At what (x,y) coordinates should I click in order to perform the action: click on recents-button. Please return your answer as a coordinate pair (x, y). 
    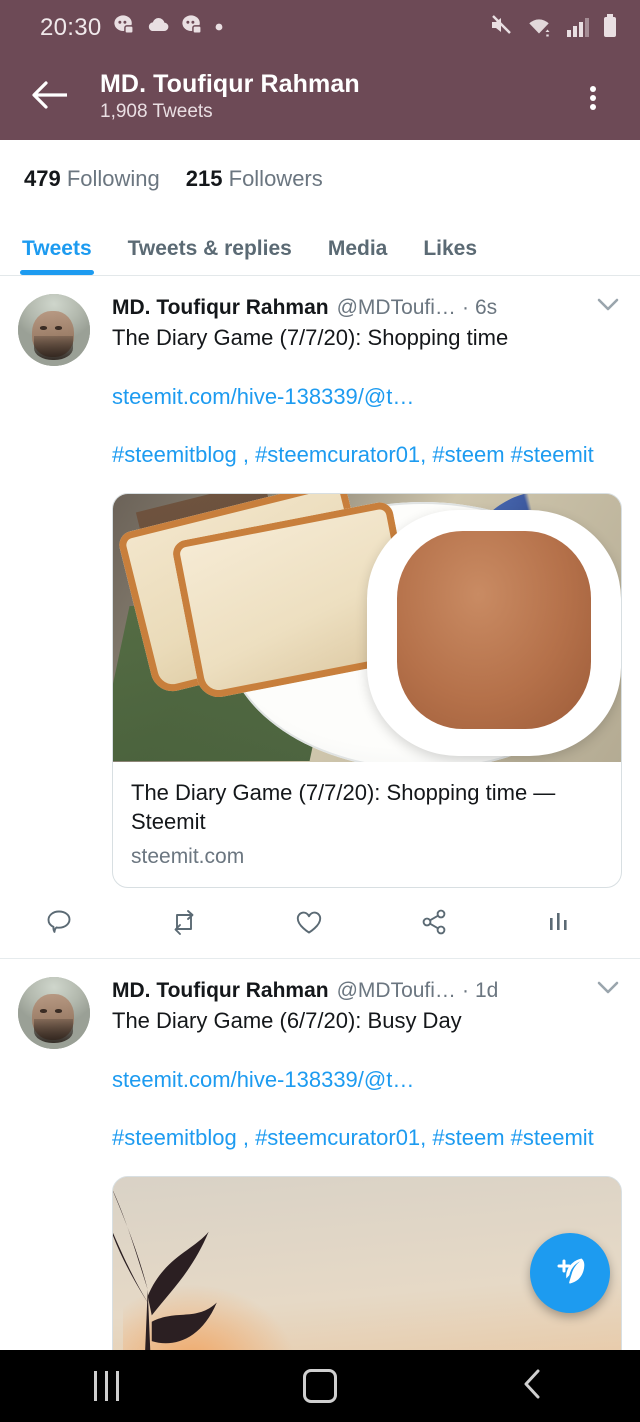
    Looking at the image, I should click on (107, 1386).